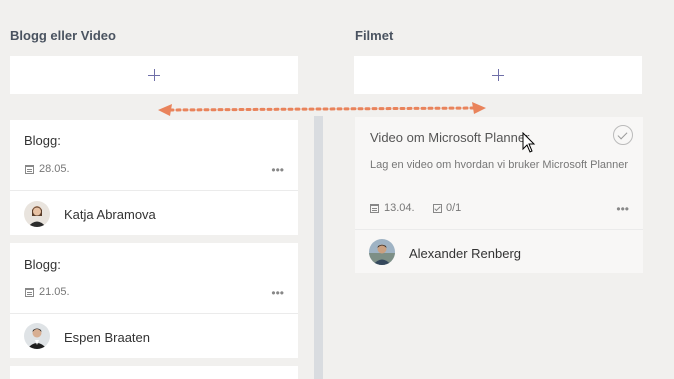  I want to click on mouse-cursor-icon, so click(529, 142).